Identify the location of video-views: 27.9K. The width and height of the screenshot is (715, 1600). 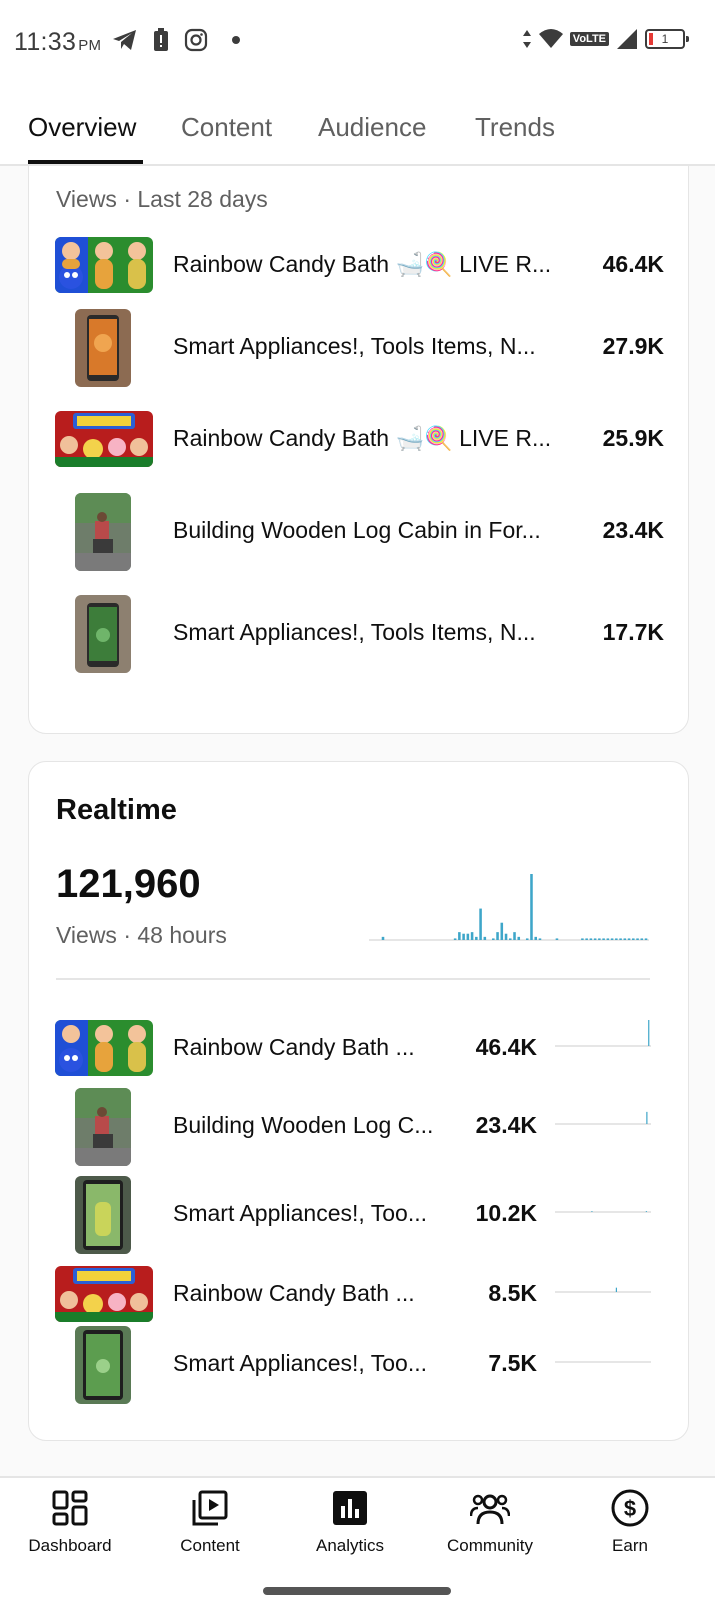
(633, 346).